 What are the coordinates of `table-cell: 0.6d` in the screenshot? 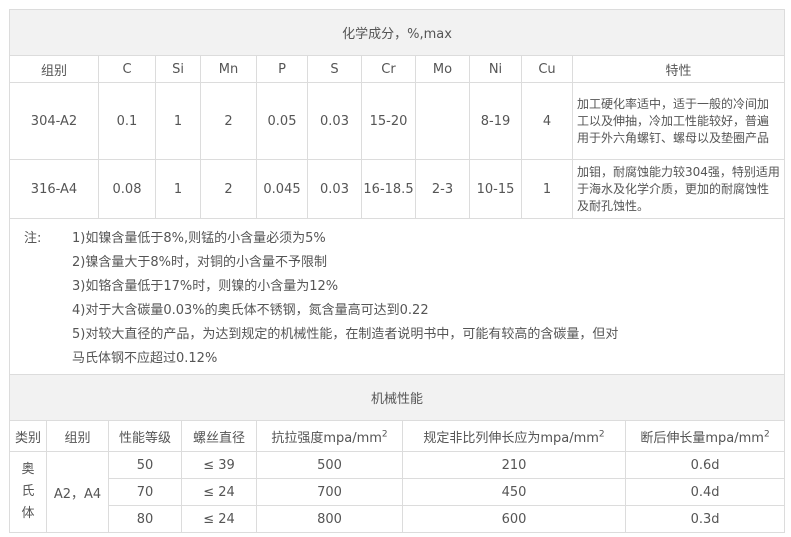 It's located at (705, 465).